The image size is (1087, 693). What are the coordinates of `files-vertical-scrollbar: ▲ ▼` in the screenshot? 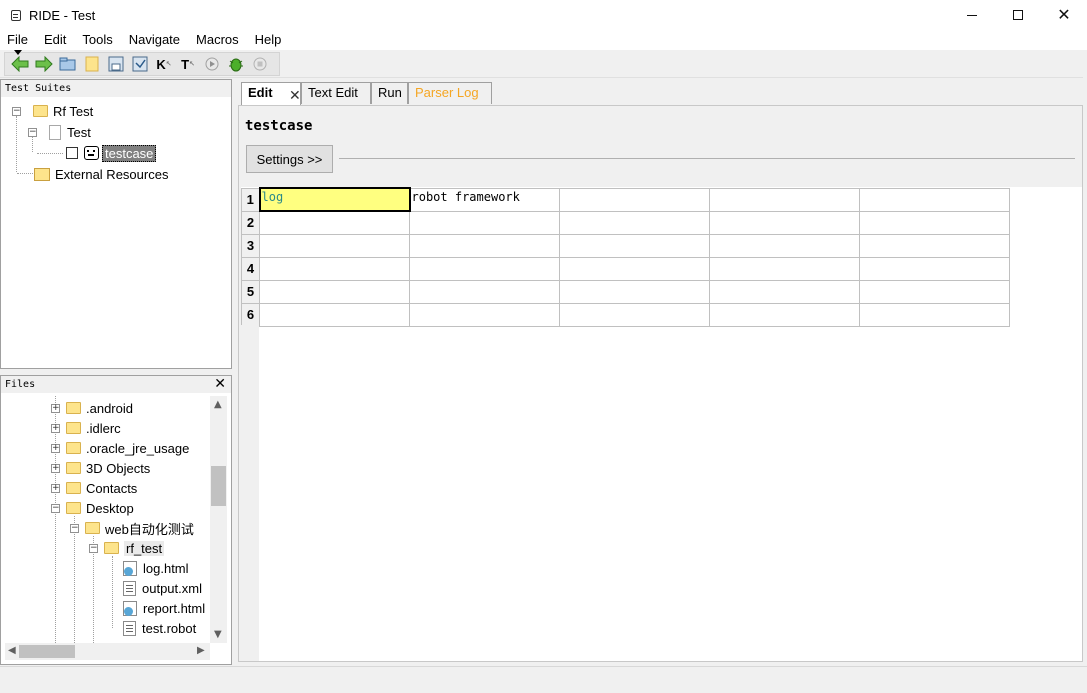 It's located at (218, 519).